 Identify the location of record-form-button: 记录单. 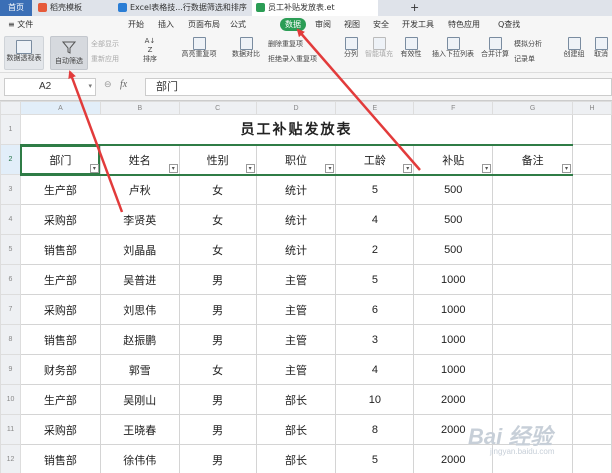
(524, 59).